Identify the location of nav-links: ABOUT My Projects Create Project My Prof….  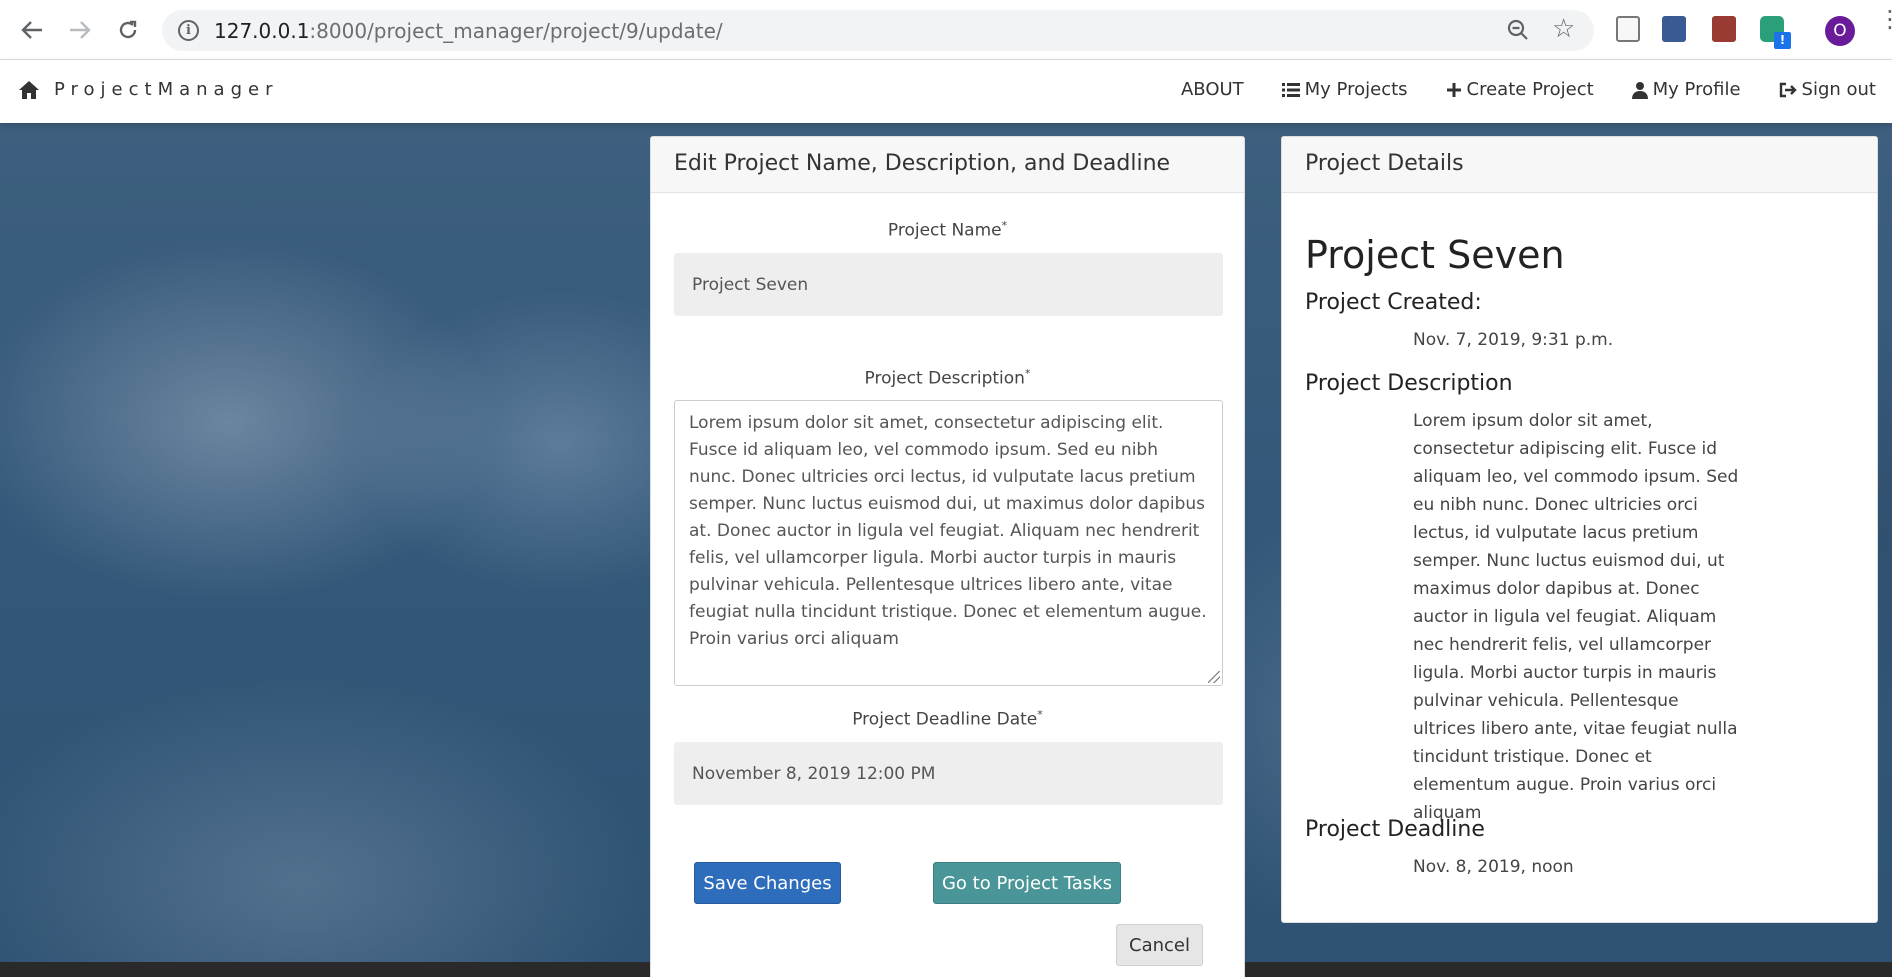
(1509, 89).